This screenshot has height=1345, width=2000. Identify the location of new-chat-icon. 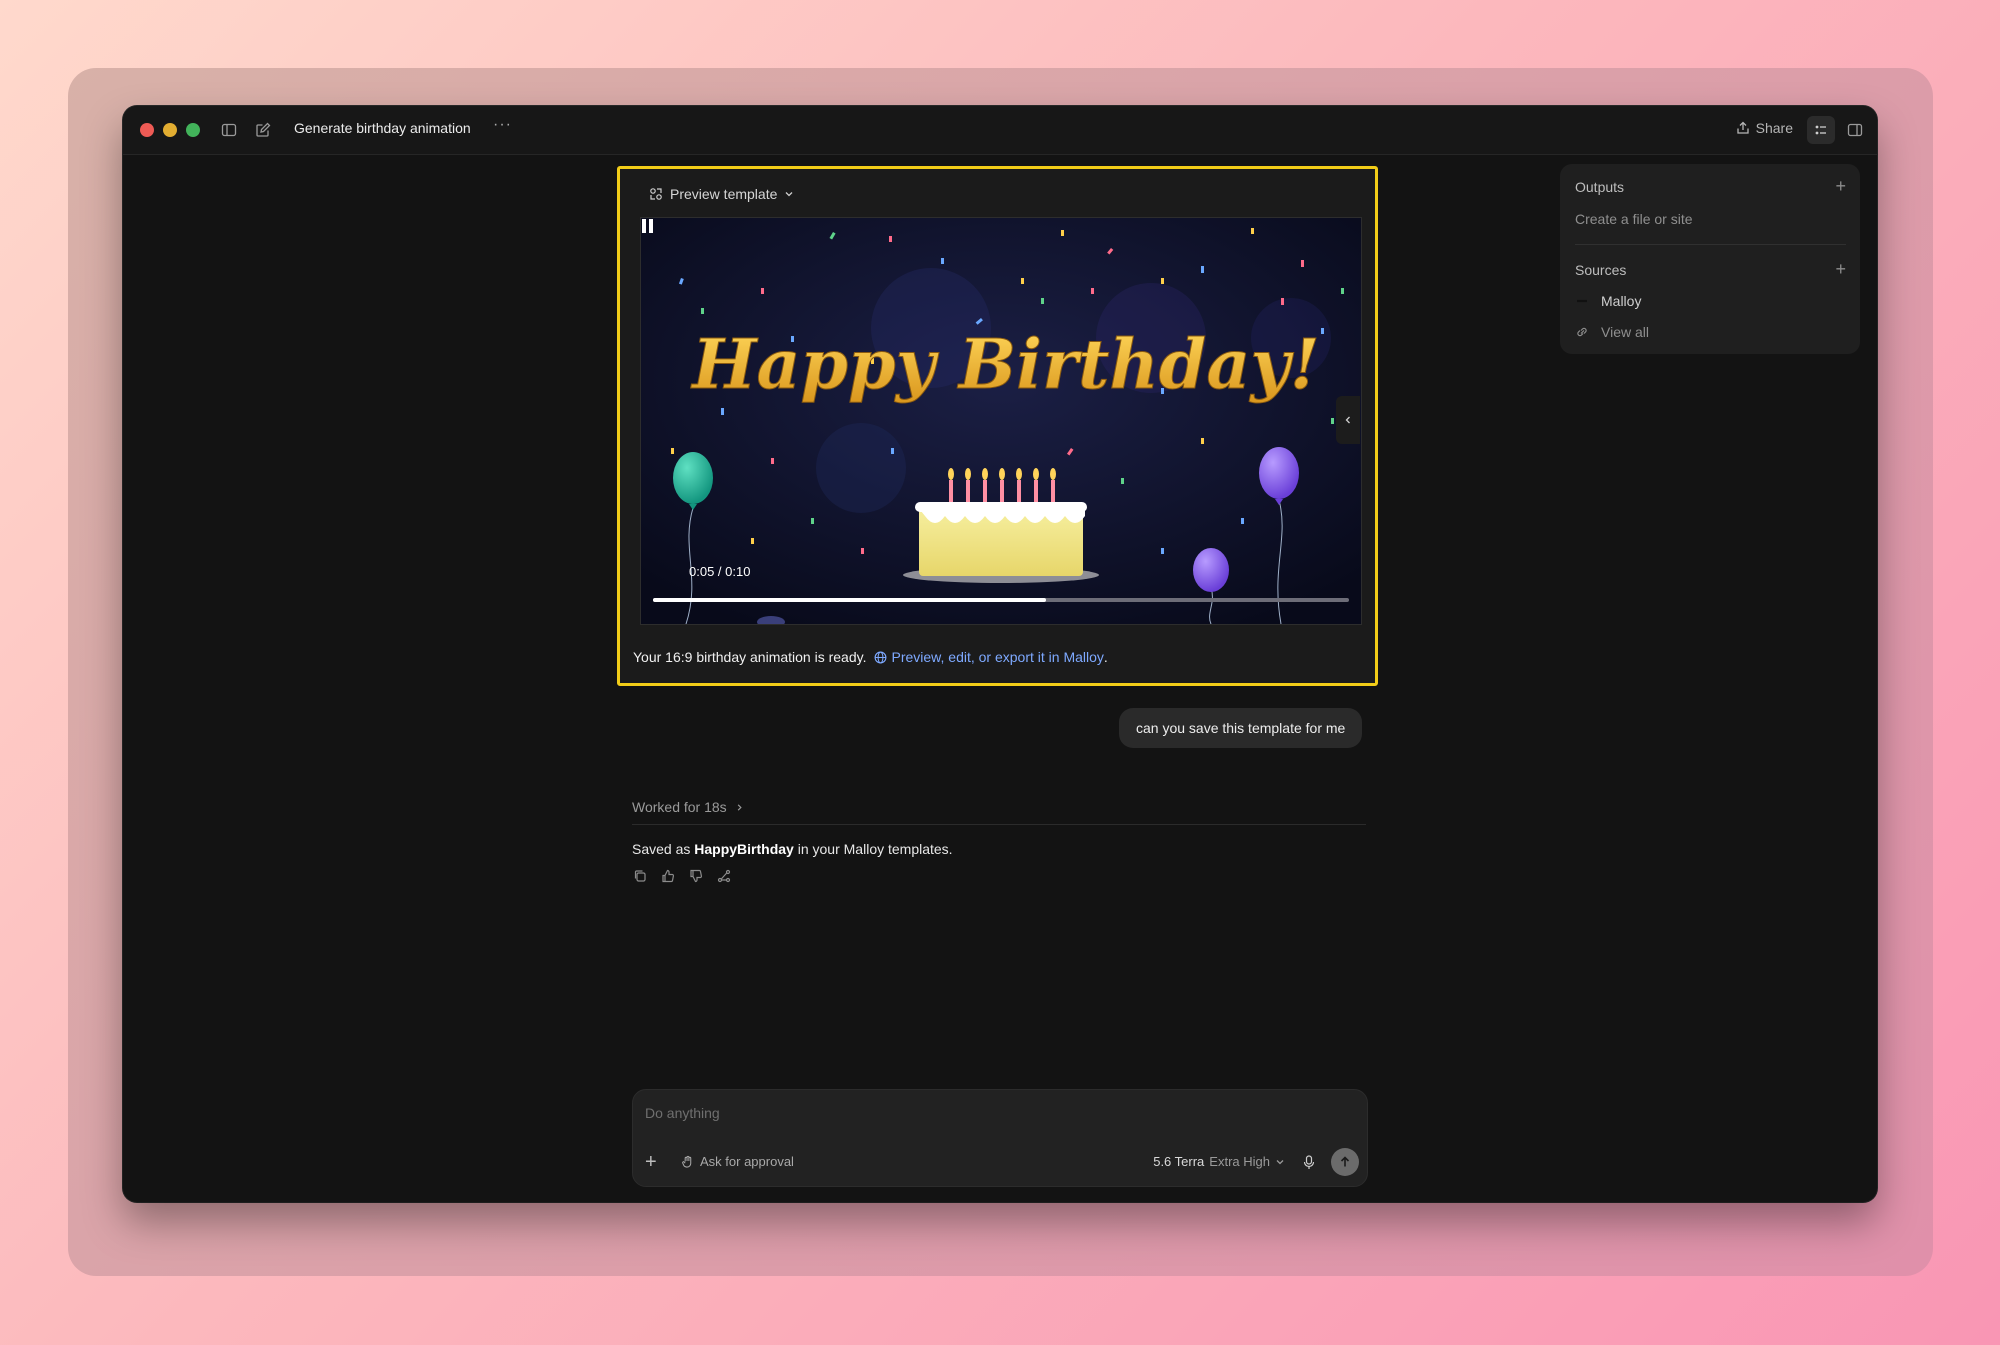
(263, 130).